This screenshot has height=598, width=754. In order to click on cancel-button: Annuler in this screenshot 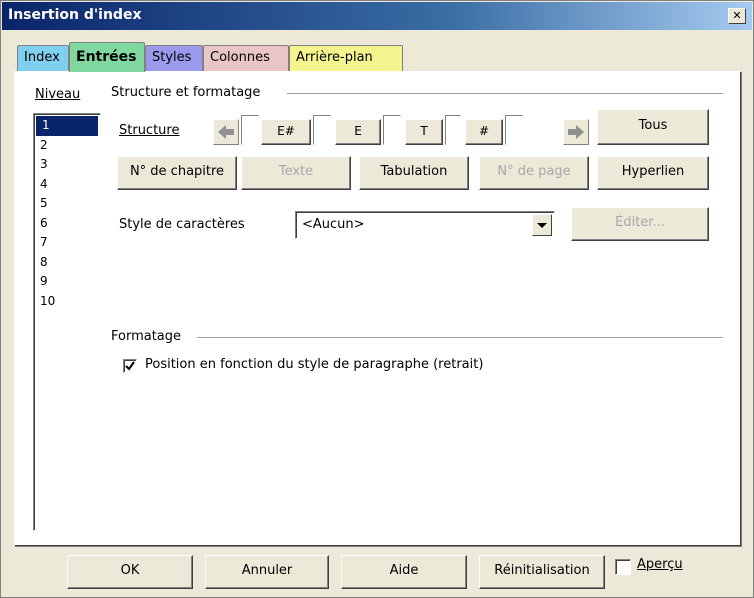, I will do `click(267, 572)`.